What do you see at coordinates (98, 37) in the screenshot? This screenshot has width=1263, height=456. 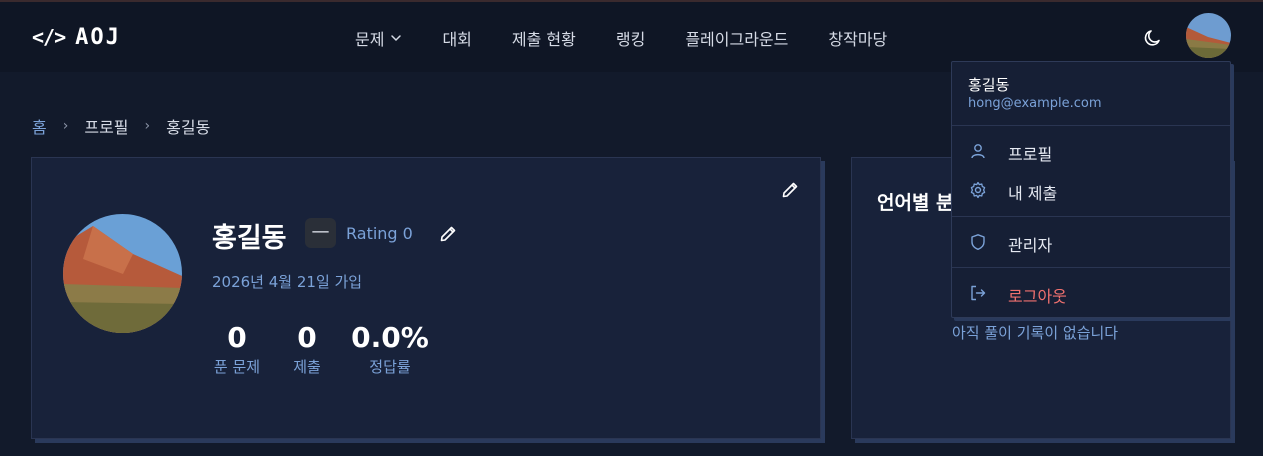 I see `brand-name: AOJ` at bounding box center [98, 37].